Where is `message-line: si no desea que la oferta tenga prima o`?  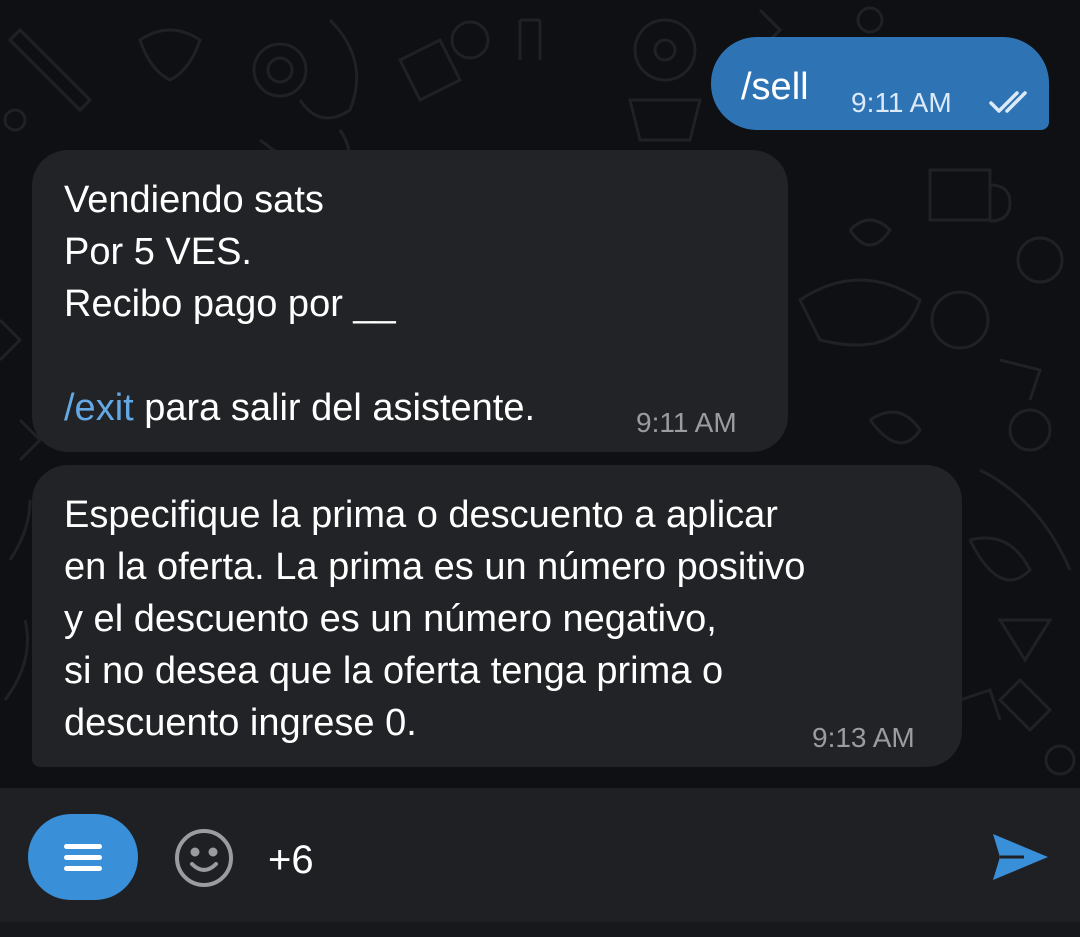 message-line: si no desea que la oferta tenga prima o is located at coordinates (394, 671).